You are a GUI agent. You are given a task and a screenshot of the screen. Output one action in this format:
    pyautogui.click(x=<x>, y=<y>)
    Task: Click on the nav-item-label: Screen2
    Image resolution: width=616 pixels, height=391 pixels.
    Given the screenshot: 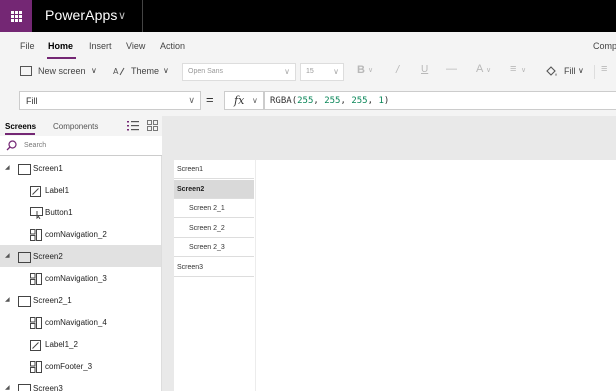 What is the action you would take?
    pyautogui.click(x=191, y=189)
    